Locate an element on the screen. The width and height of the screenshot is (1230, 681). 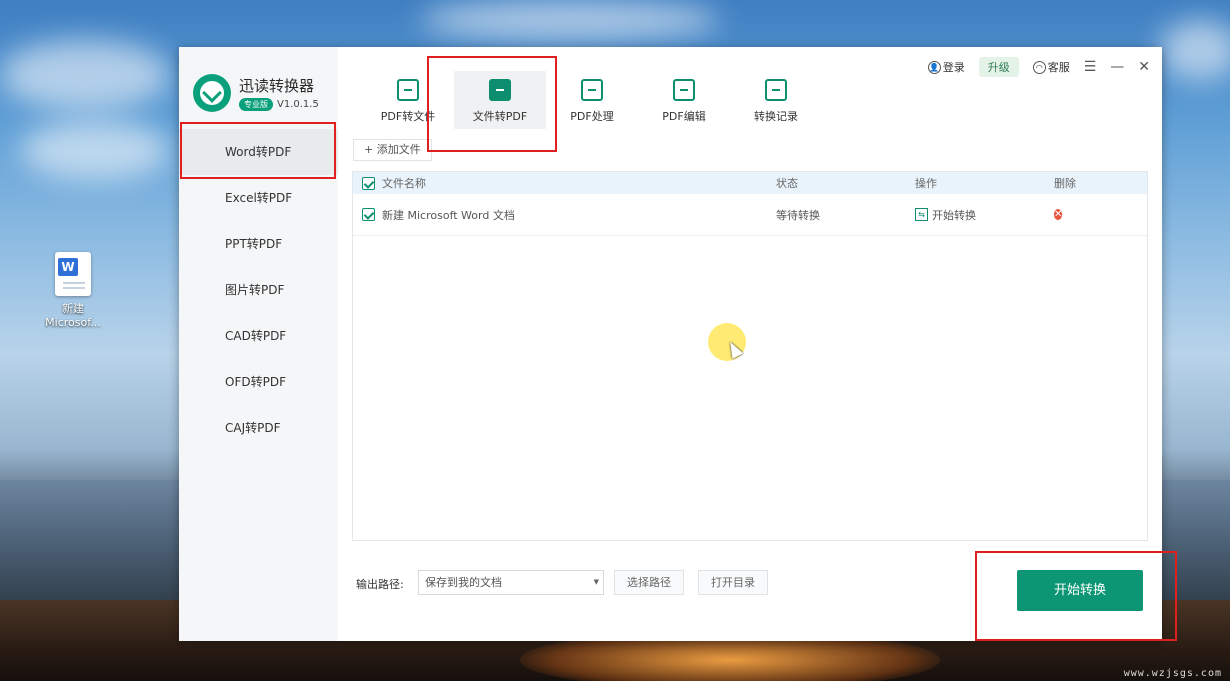
sidebar-item-ofd-to-pdf: OFD转PDF is located at coordinates (258, 382).